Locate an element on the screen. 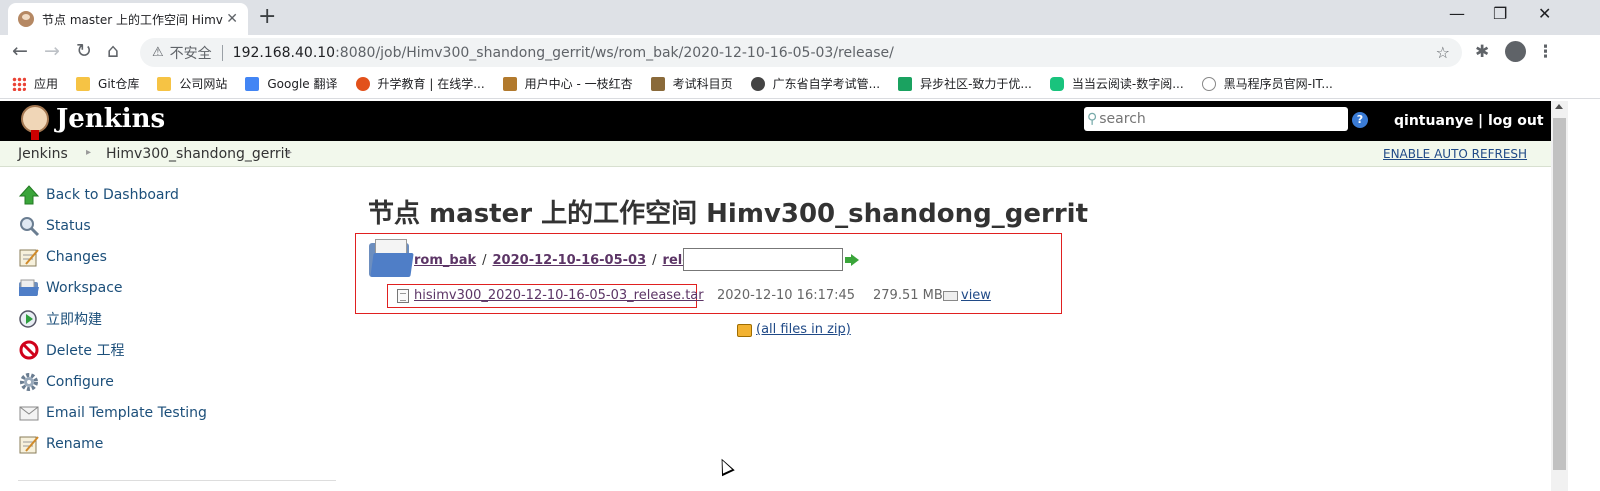 The height and width of the screenshot is (491, 1600). sidebar-item-delete-project: Delete 工程 is located at coordinates (71, 350).